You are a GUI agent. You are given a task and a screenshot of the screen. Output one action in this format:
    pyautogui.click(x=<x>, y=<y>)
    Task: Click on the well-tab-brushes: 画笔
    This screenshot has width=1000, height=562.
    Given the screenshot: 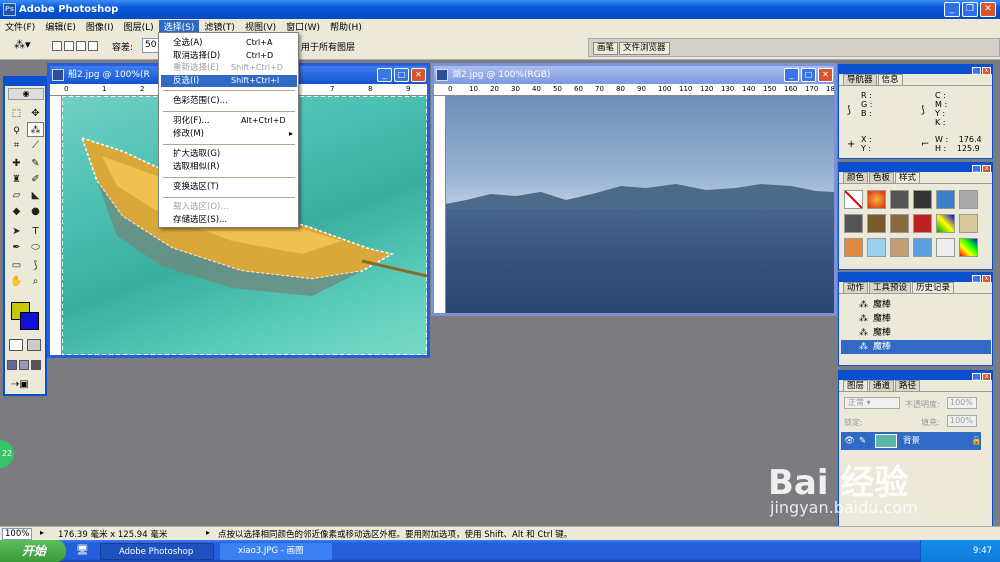 What is the action you would take?
    pyautogui.click(x=606, y=48)
    